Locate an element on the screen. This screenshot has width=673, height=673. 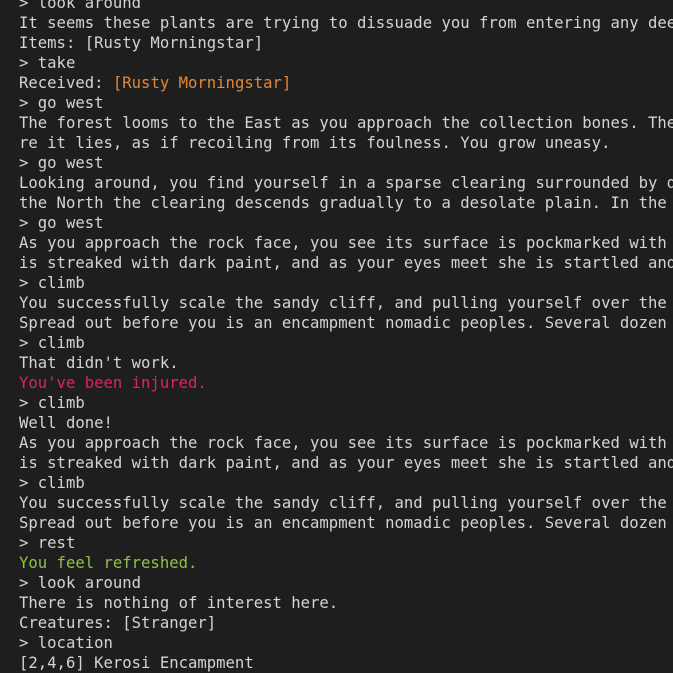
command-line: > take is located at coordinates (47, 63).